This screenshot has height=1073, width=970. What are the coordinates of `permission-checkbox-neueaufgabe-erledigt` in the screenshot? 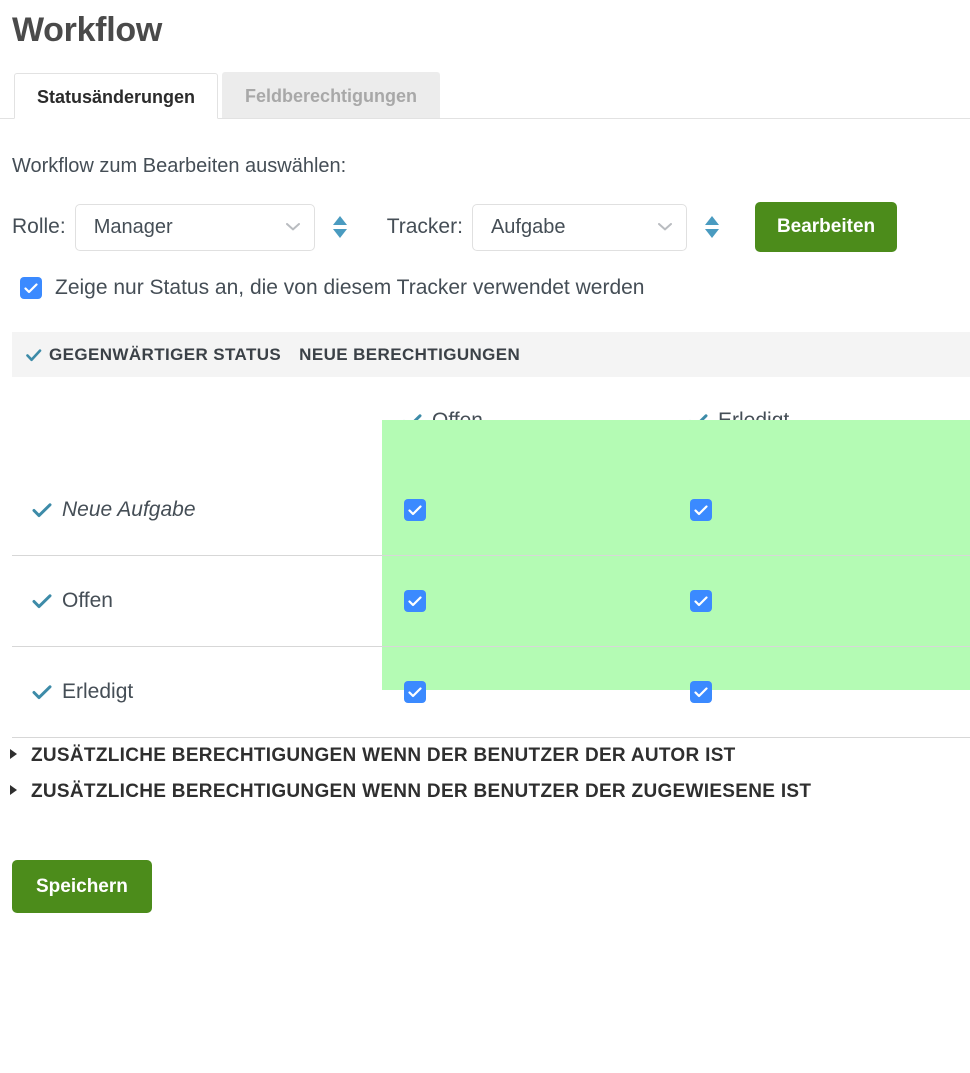 It's located at (701, 510).